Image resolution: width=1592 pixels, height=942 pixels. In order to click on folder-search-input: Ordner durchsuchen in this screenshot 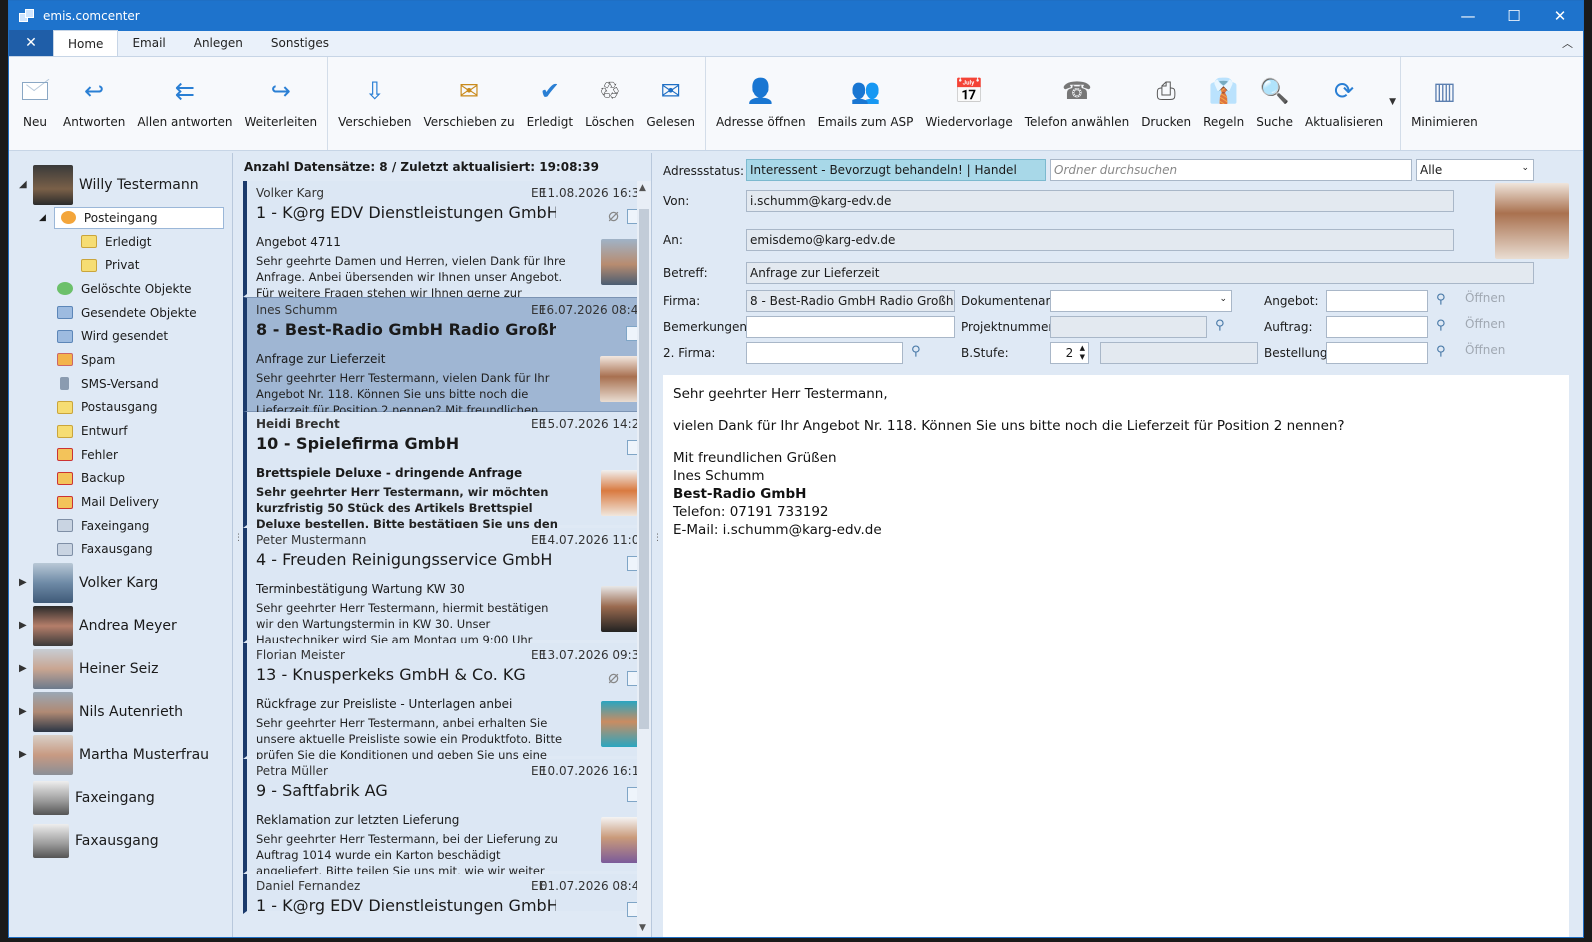, I will do `click(1231, 170)`.